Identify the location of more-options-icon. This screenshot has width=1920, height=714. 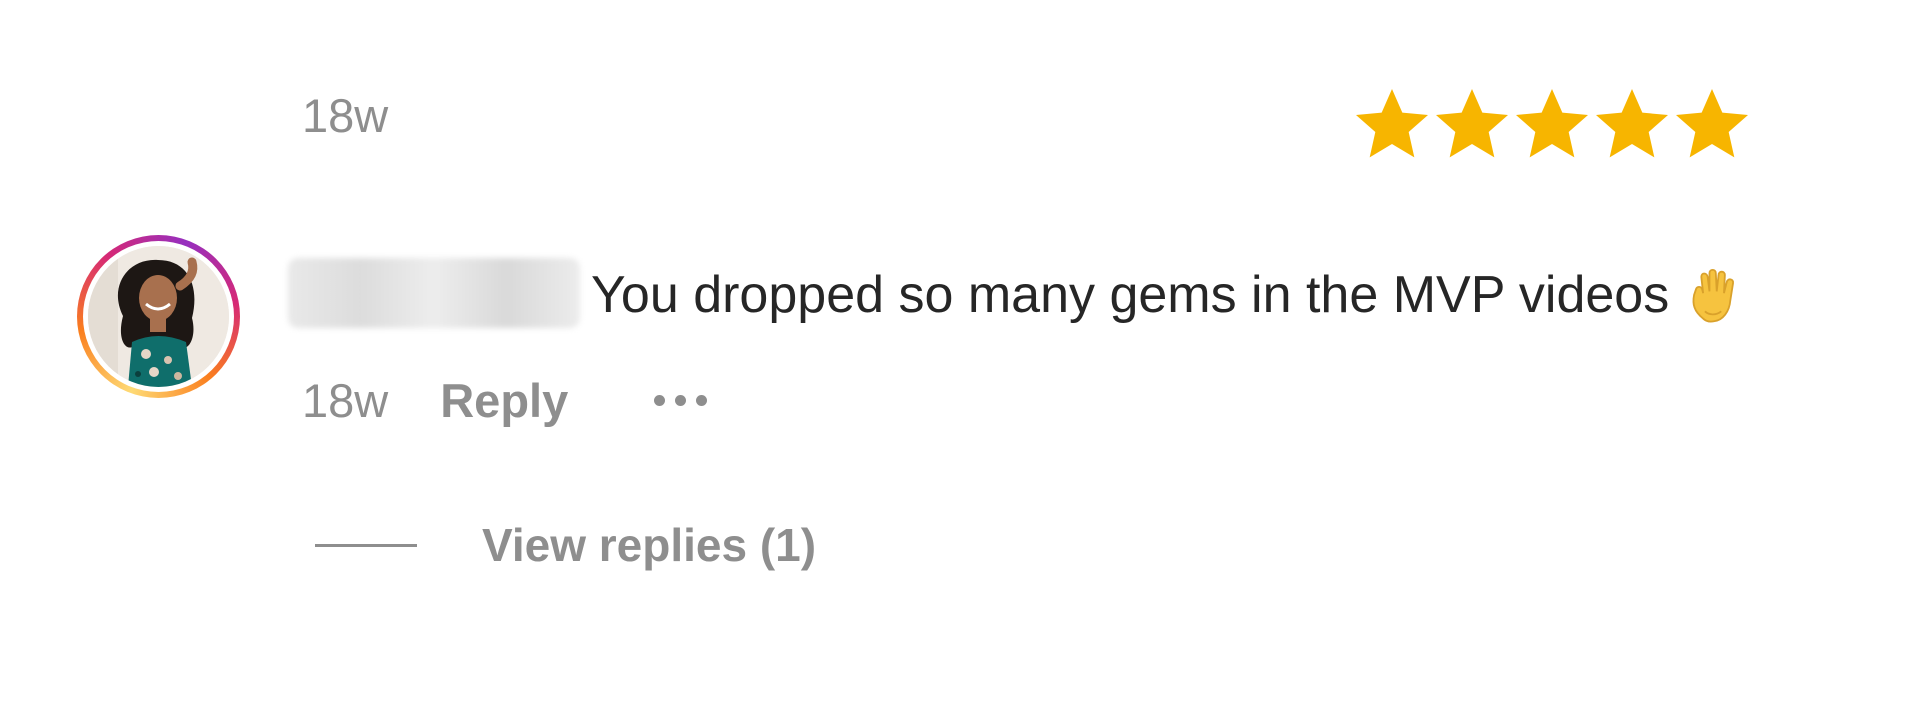
(681, 400).